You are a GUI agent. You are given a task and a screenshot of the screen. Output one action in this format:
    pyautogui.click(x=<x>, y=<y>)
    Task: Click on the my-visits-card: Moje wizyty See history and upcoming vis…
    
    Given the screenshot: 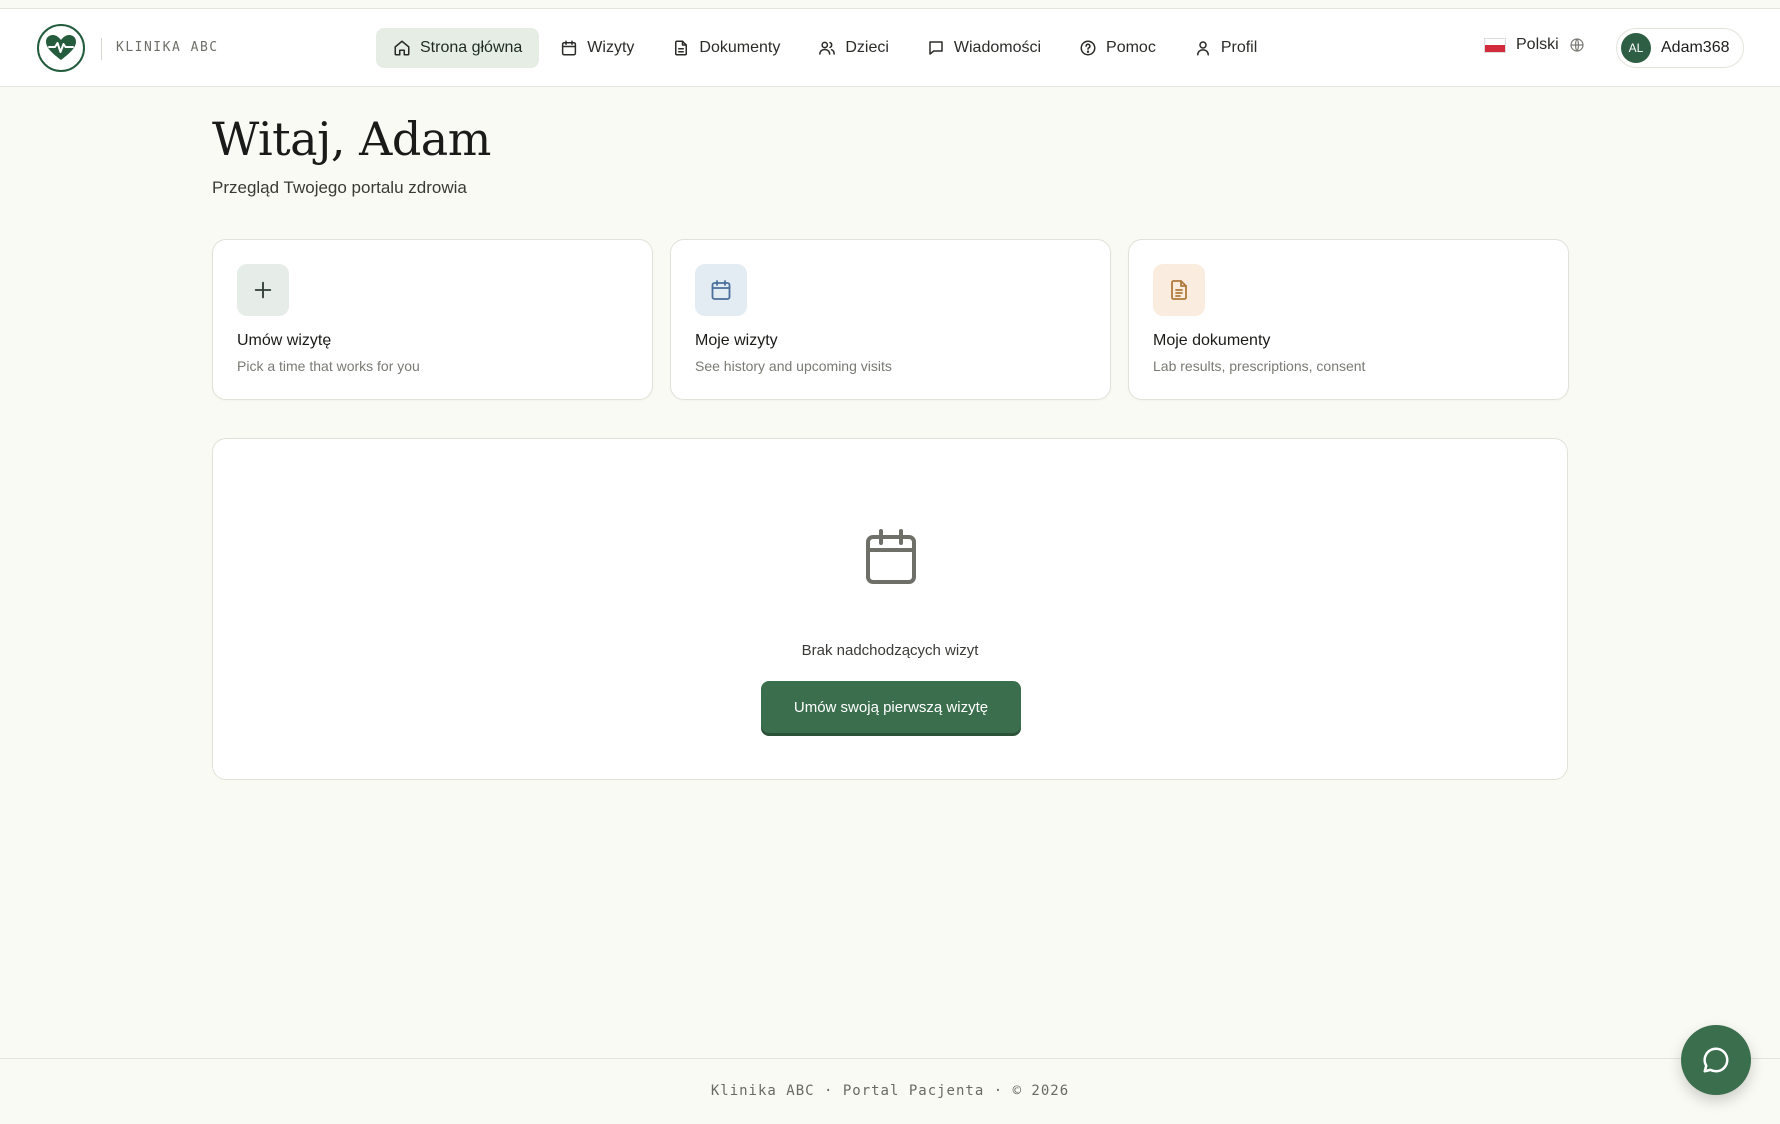 What is the action you would take?
    pyautogui.click(x=890, y=319)
    